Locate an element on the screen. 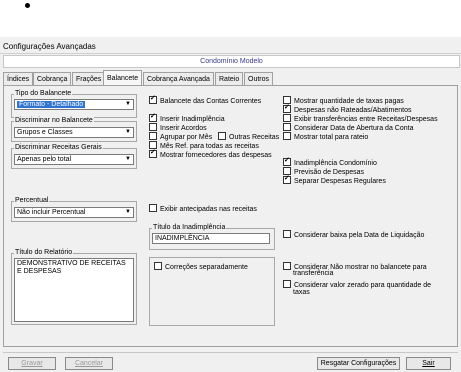 Image resolution: width=461 pixels, height=372 pixels. correcoes-checkbox: Correções separadamente is located at coordinates (201, 266).